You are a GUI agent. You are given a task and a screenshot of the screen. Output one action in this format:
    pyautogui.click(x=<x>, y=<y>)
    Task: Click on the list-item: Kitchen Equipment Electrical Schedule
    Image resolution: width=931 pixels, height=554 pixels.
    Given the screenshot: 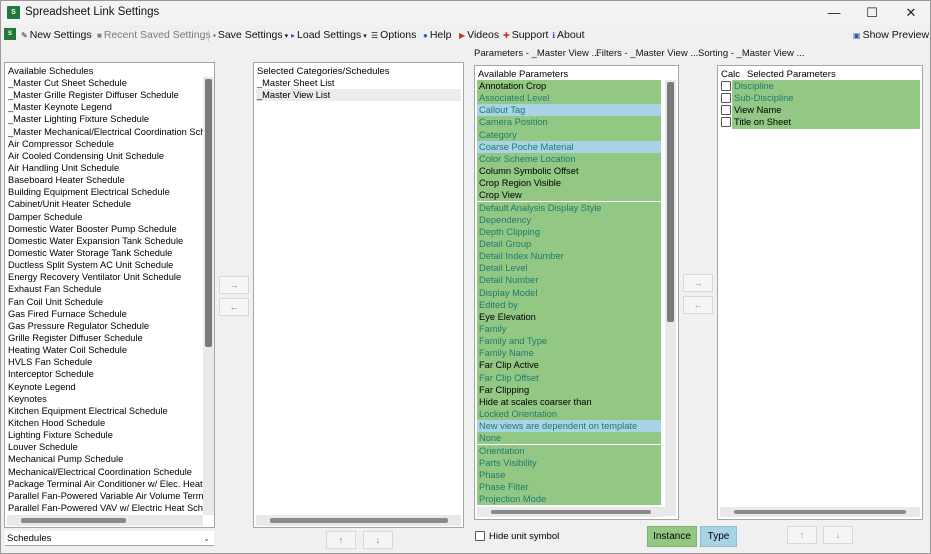 What is the action you would take?
    pyautogui.click(x=107, y=411)
    